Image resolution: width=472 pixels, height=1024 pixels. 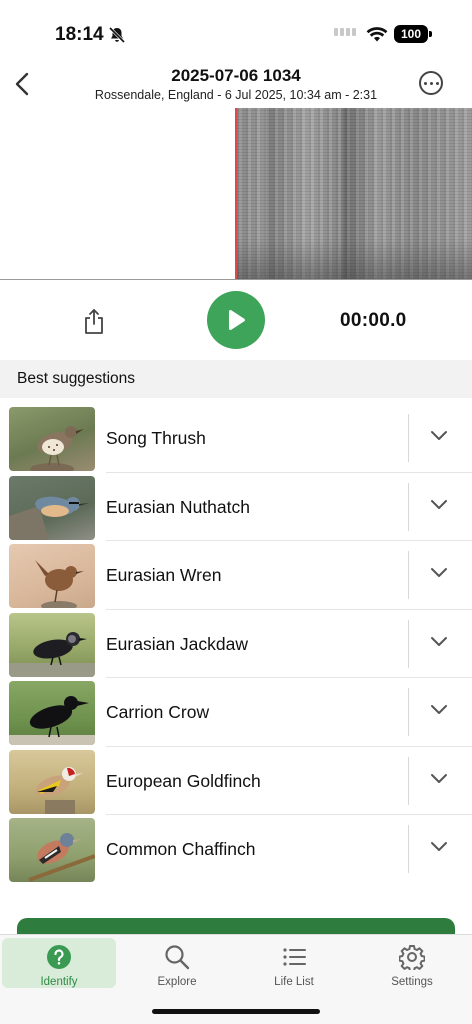 I want to click on share-icon, so click(x=94, y=321).